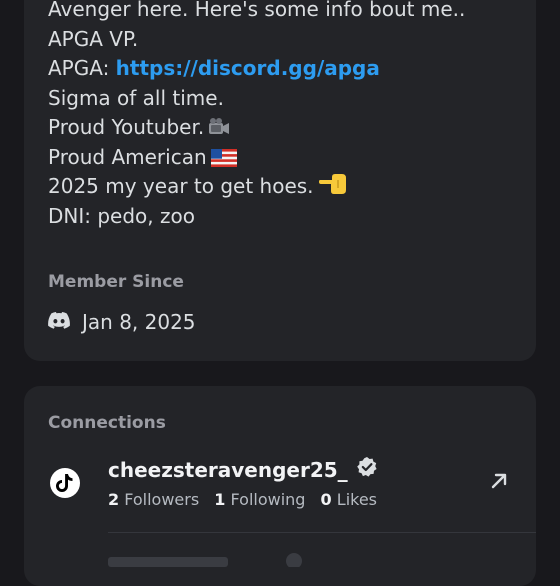 This screenshot has height=586, width=560. Describe the element at coordinates (257, 10) in the screenshot. I see `bio-line-1: Avenger here. Here's some info bout me..` at that location.